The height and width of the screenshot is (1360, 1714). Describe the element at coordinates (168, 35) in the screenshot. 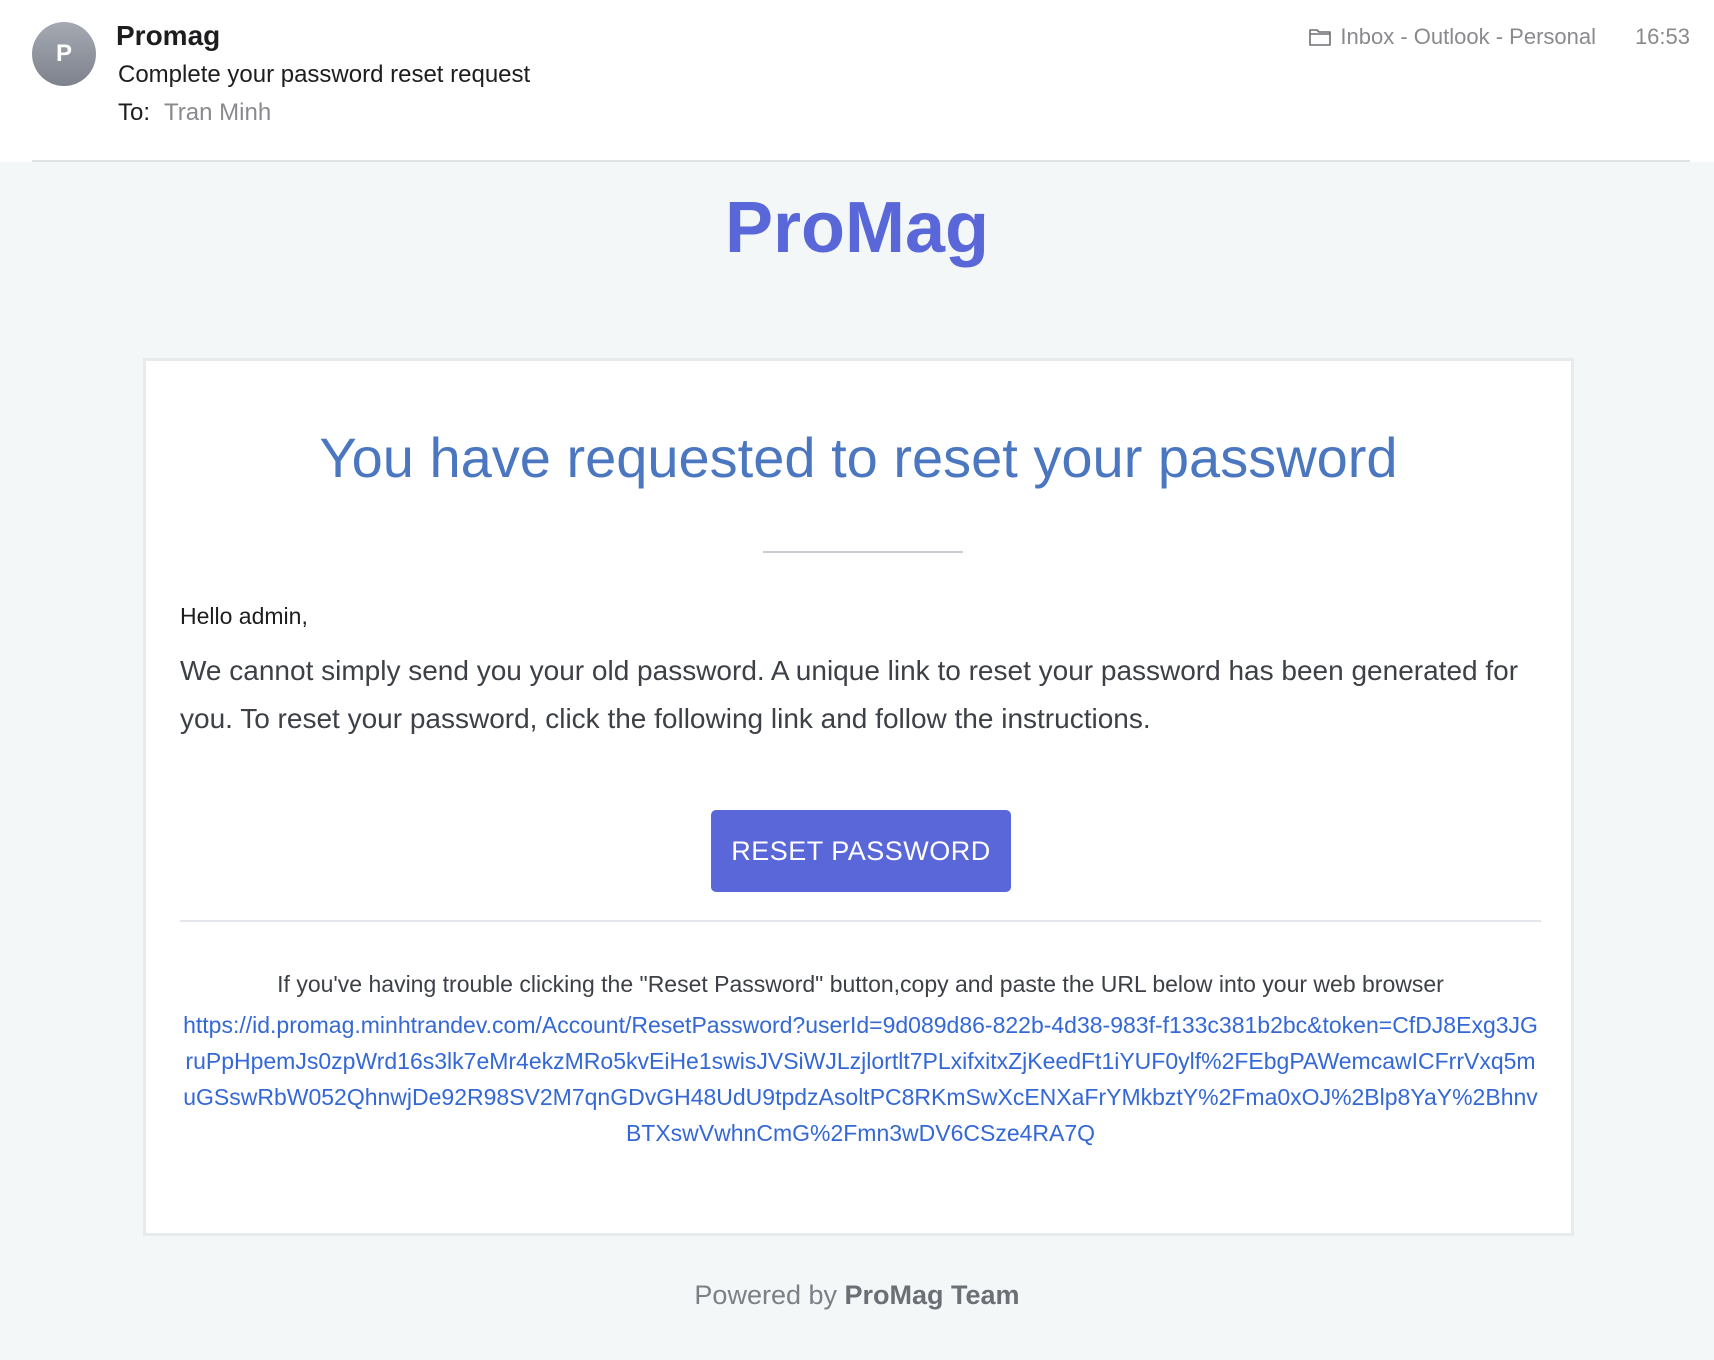

I see `sender-name: Promag` at that location.